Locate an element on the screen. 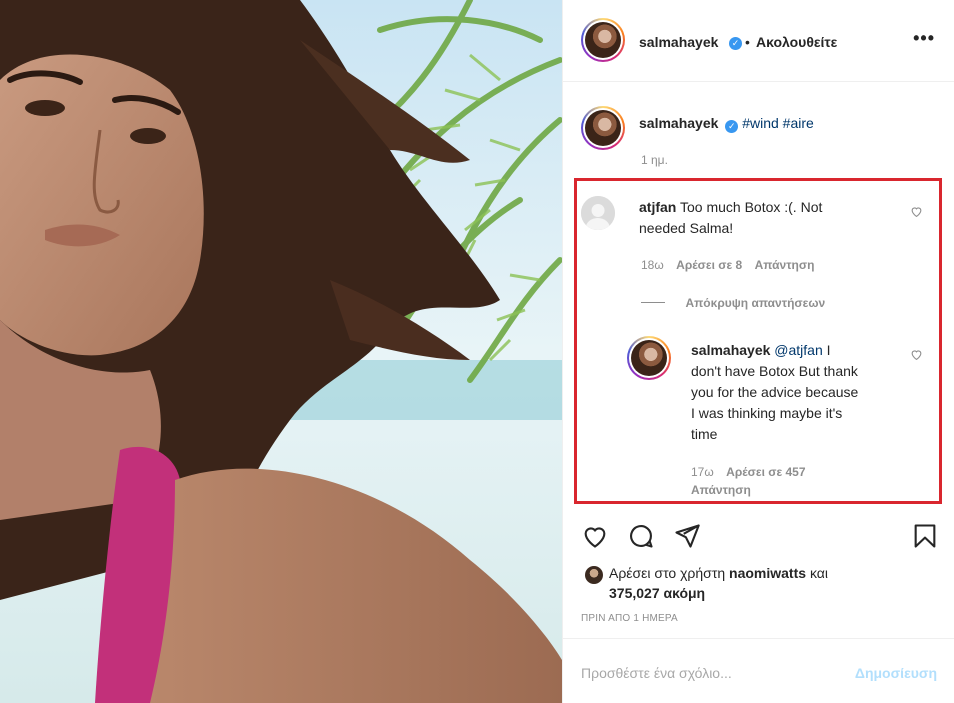 The height and width of the screenshot is (703, 954). post-comment-button: Δημοσίευση is located at coordinates (896, 673).